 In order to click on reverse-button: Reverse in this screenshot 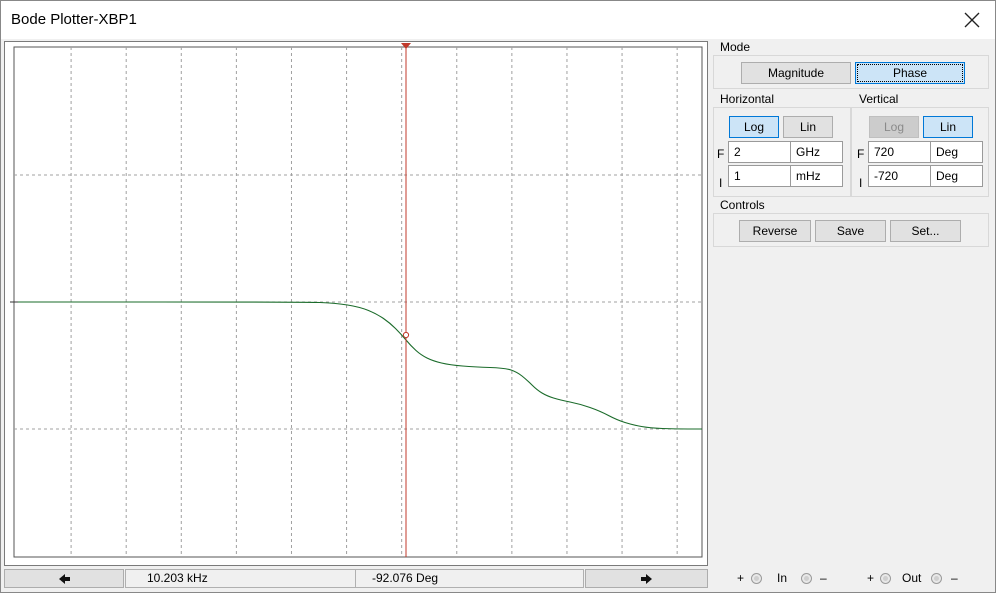, I will do `click(775, 231)`.